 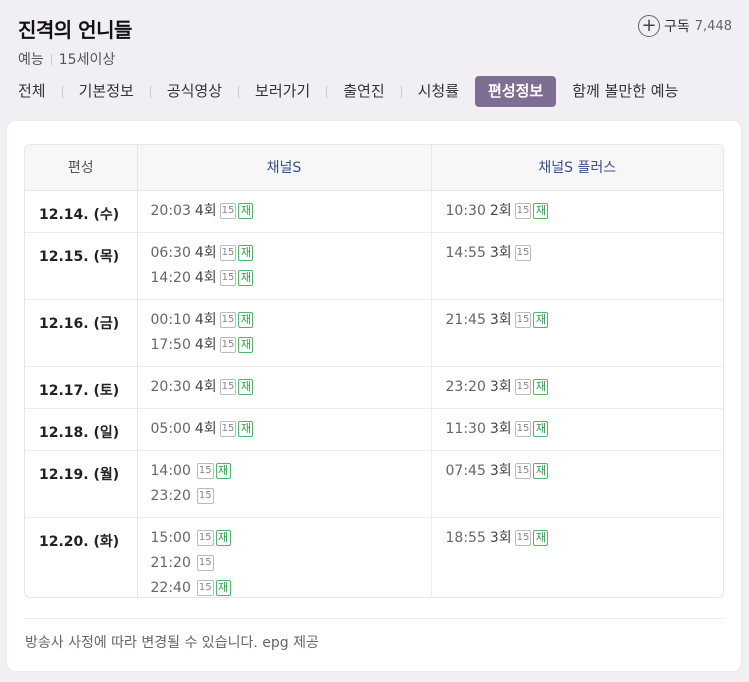 What do you see at coordinates (170, 537) in the screenshot?
I see `broadcast-time: 15:00` at bounding box center [170, 537].